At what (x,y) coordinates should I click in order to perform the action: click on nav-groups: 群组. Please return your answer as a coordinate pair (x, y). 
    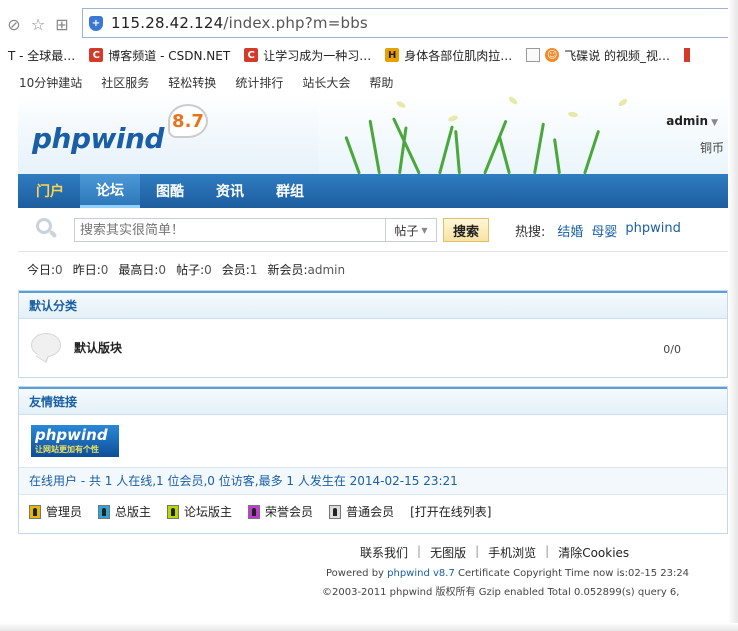
    Looking at the image, I should click on (290, 191).